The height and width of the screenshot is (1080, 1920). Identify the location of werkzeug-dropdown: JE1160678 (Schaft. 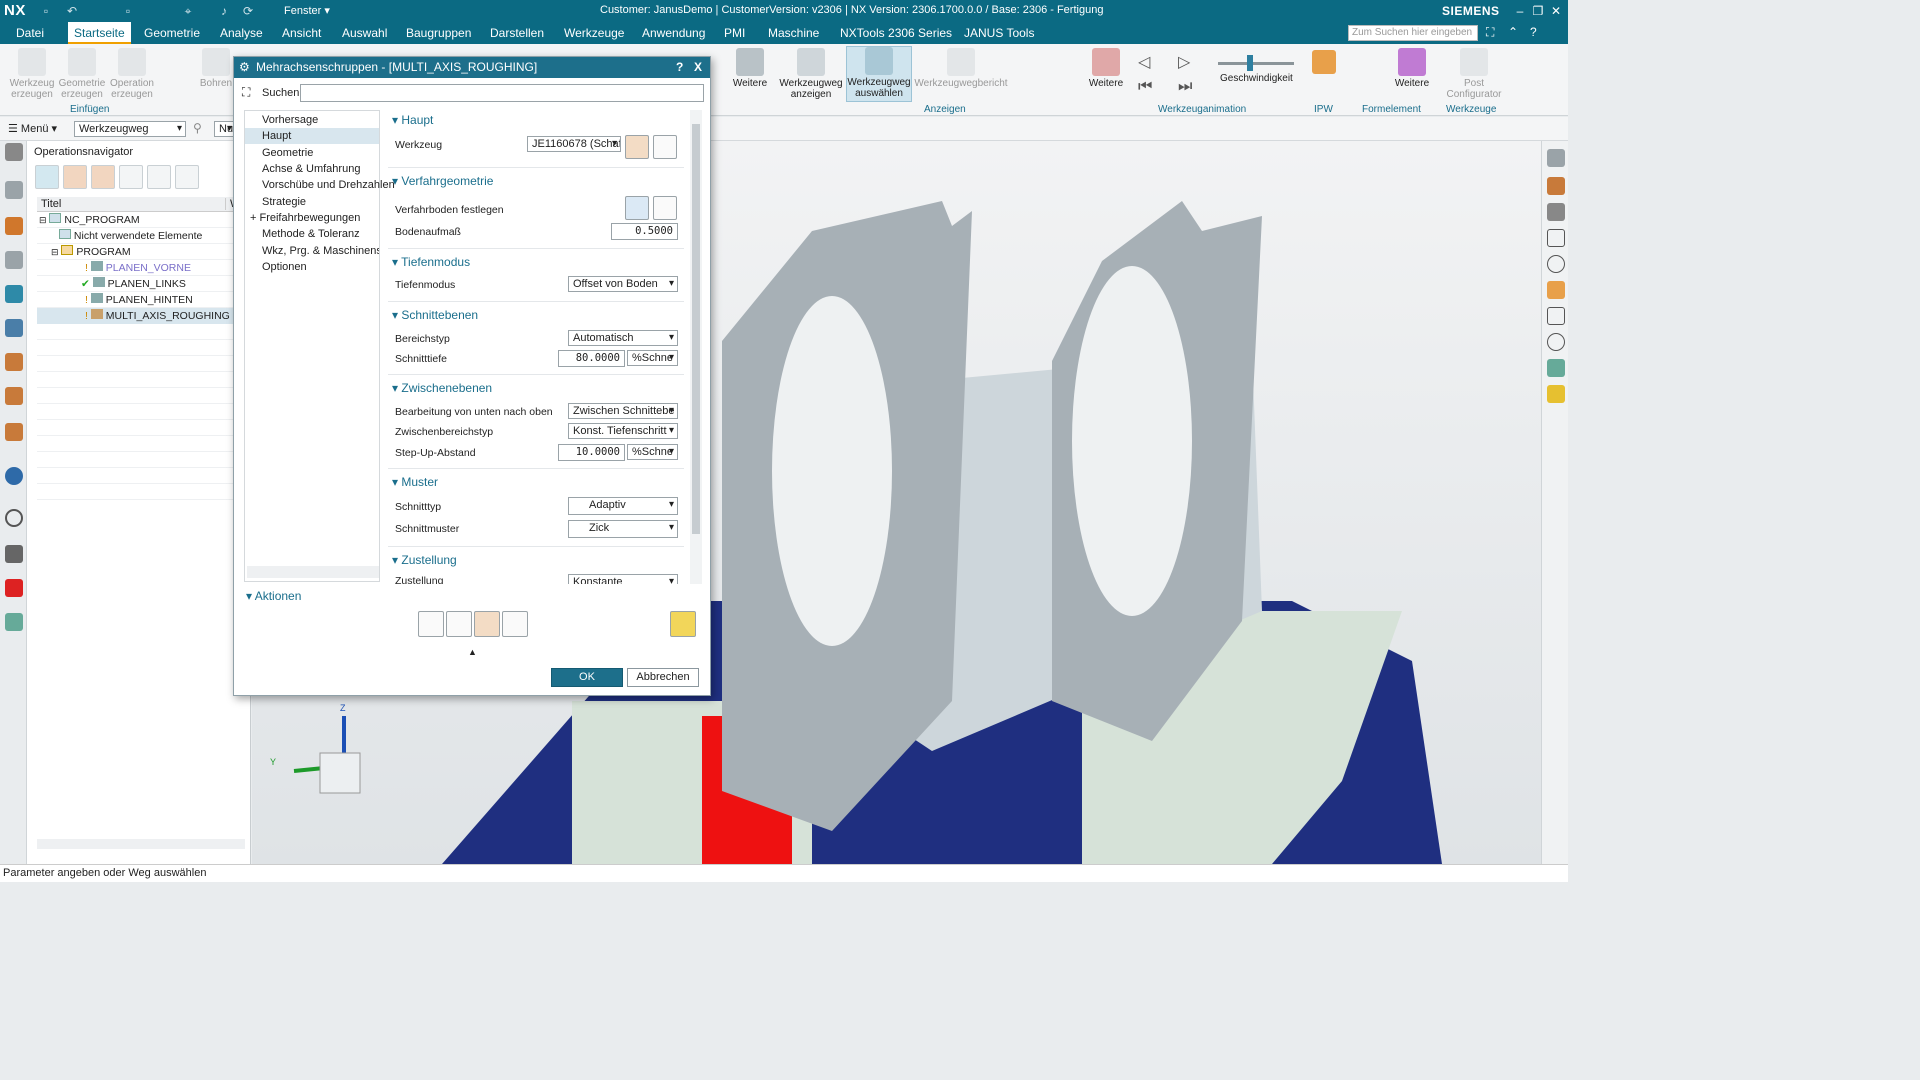
(574, 144).